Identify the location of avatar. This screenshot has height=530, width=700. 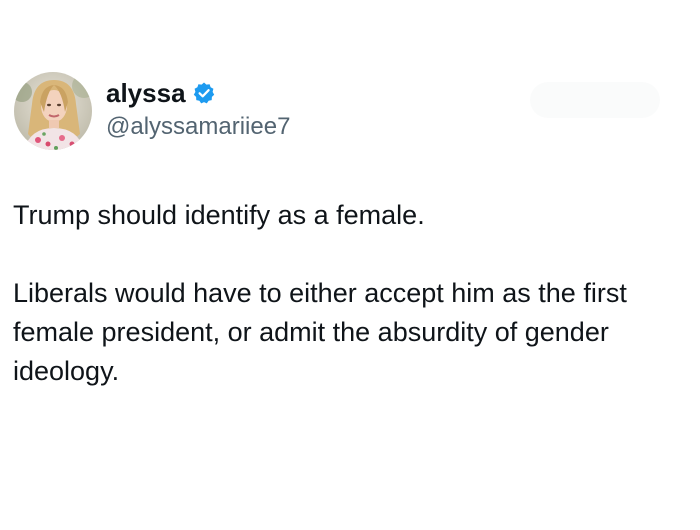
(53, 111).